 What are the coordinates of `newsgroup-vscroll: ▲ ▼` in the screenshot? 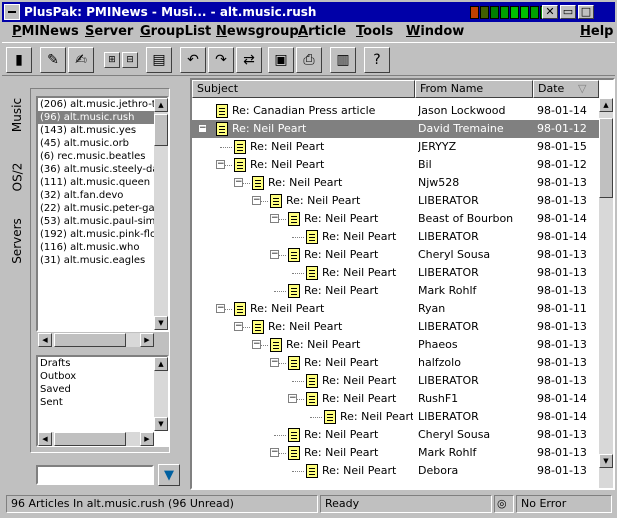 It's located at (161, 214).